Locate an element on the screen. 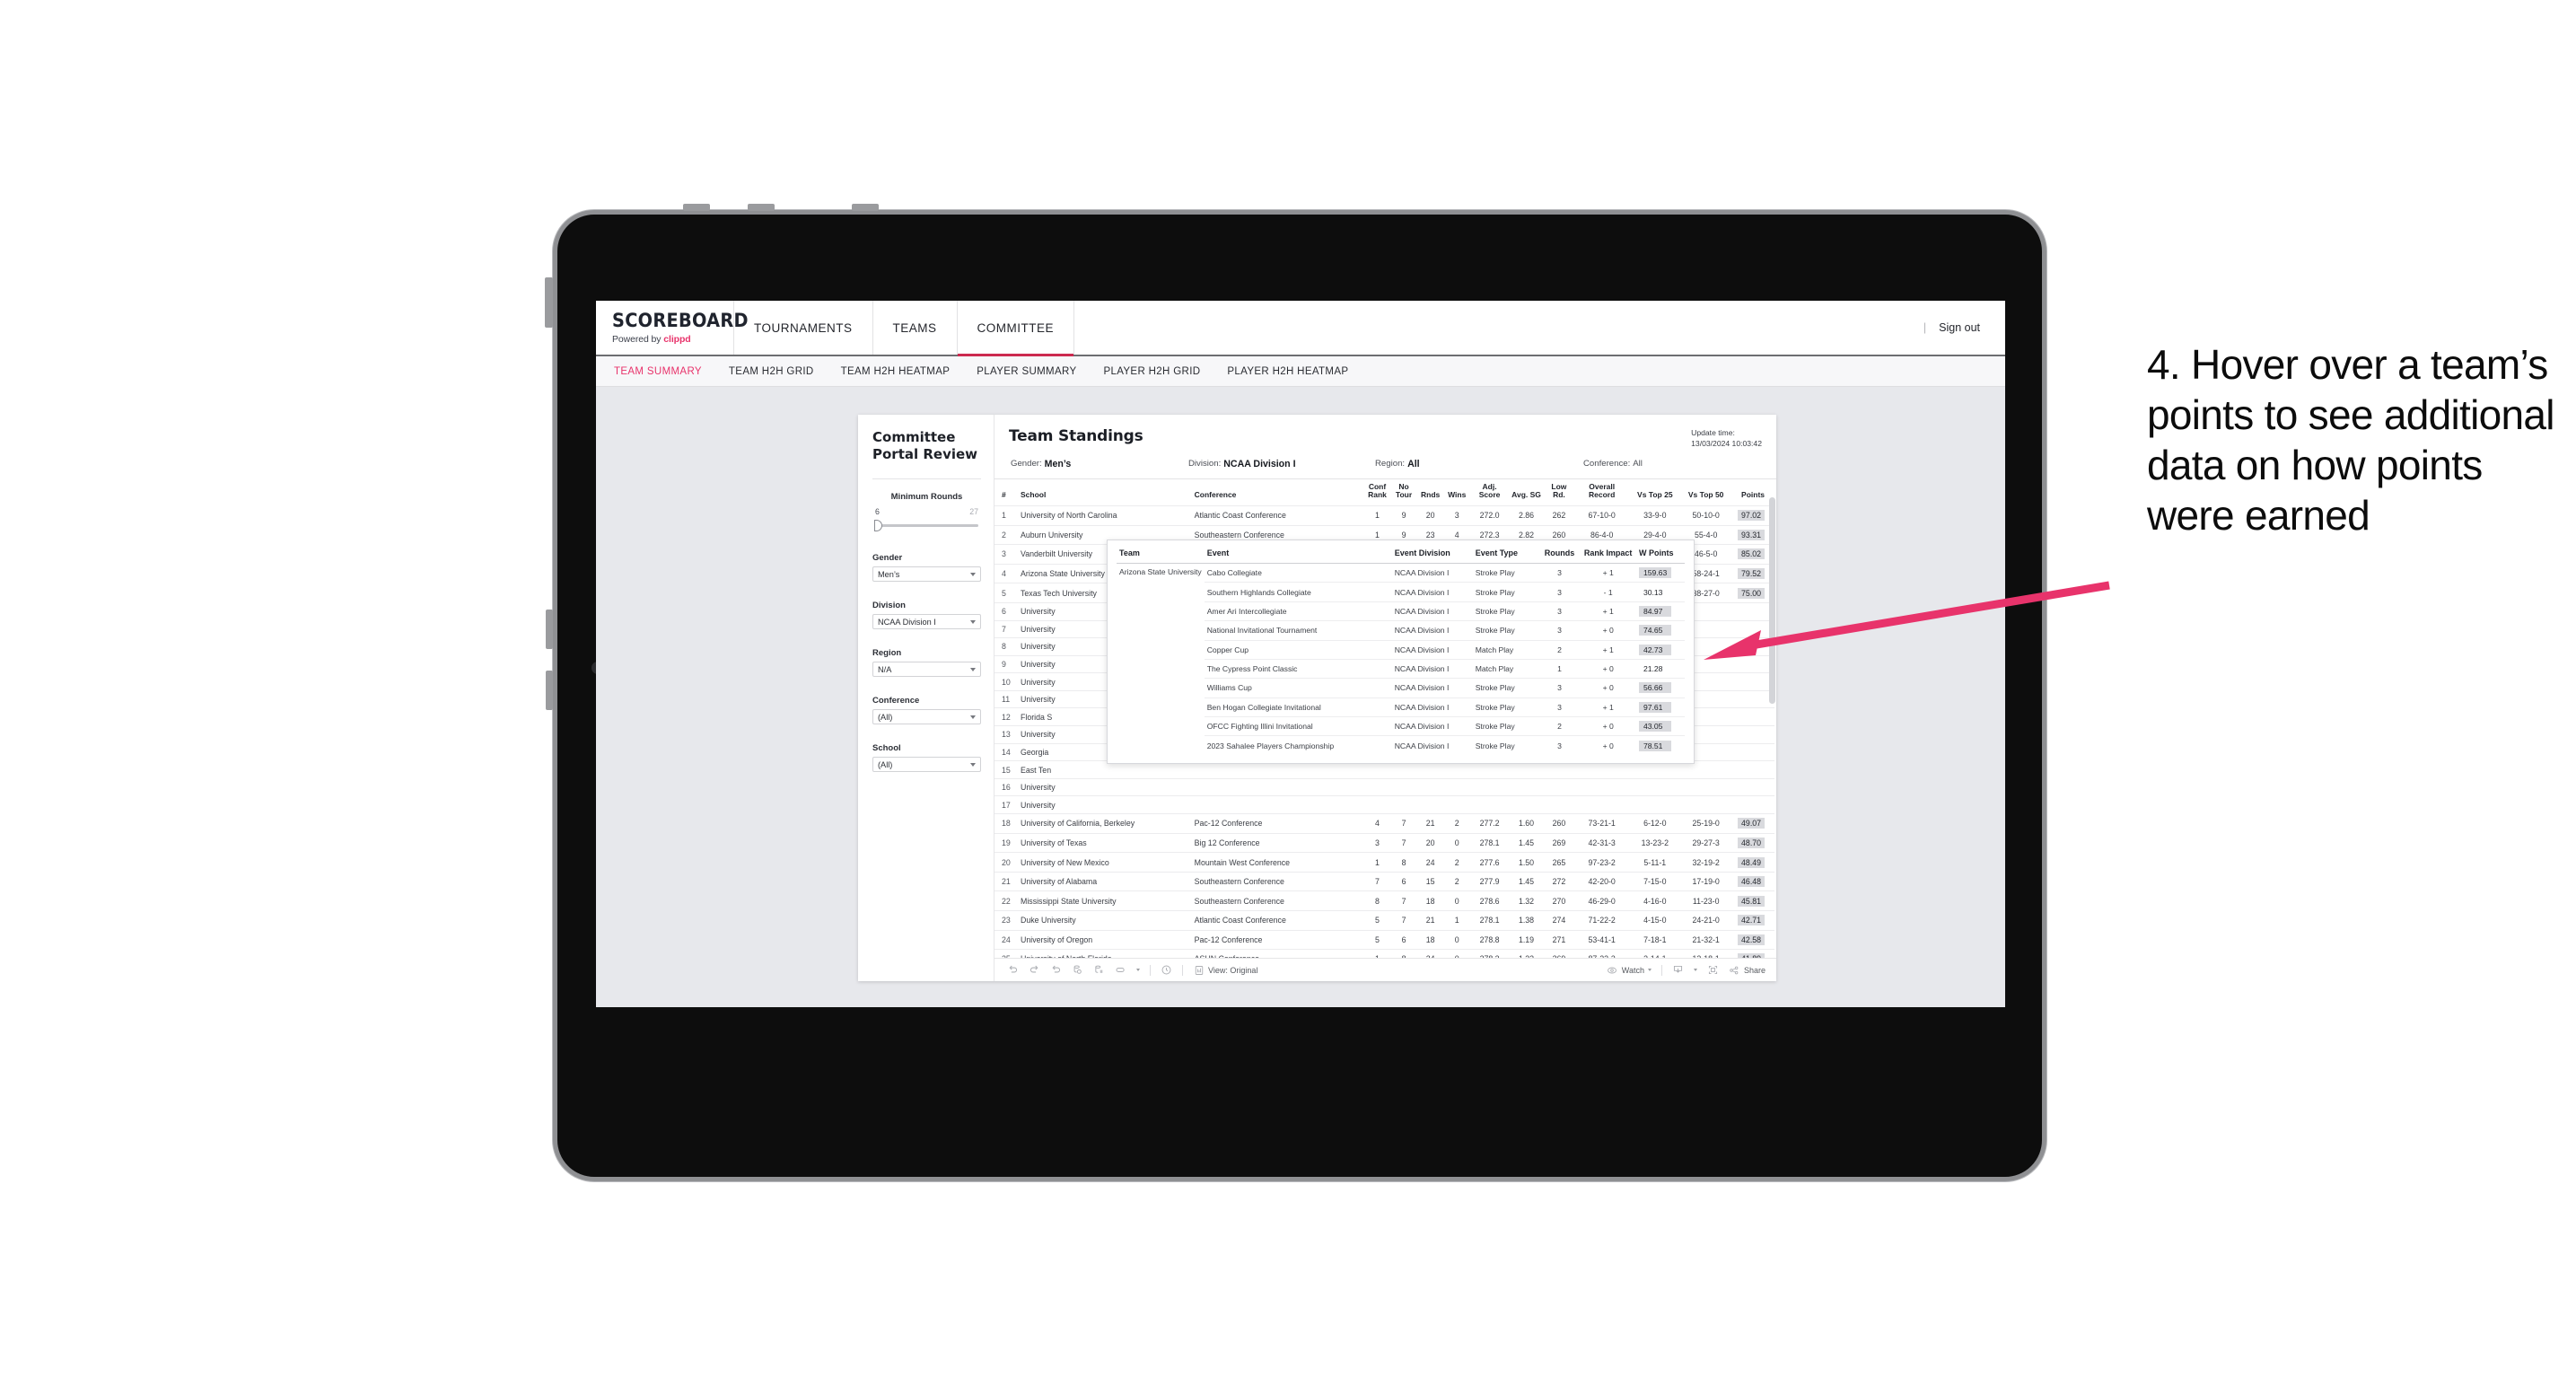  pause-data-icon is located at coordinates (1099, 970).